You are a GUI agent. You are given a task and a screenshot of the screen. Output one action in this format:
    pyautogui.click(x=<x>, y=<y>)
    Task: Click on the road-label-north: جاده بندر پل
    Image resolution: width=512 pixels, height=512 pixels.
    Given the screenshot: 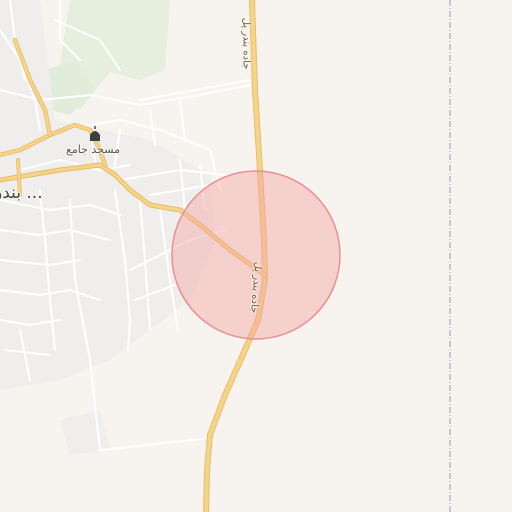 What is the action you would take?
    pyautogui.click(x=246, y=43)
    